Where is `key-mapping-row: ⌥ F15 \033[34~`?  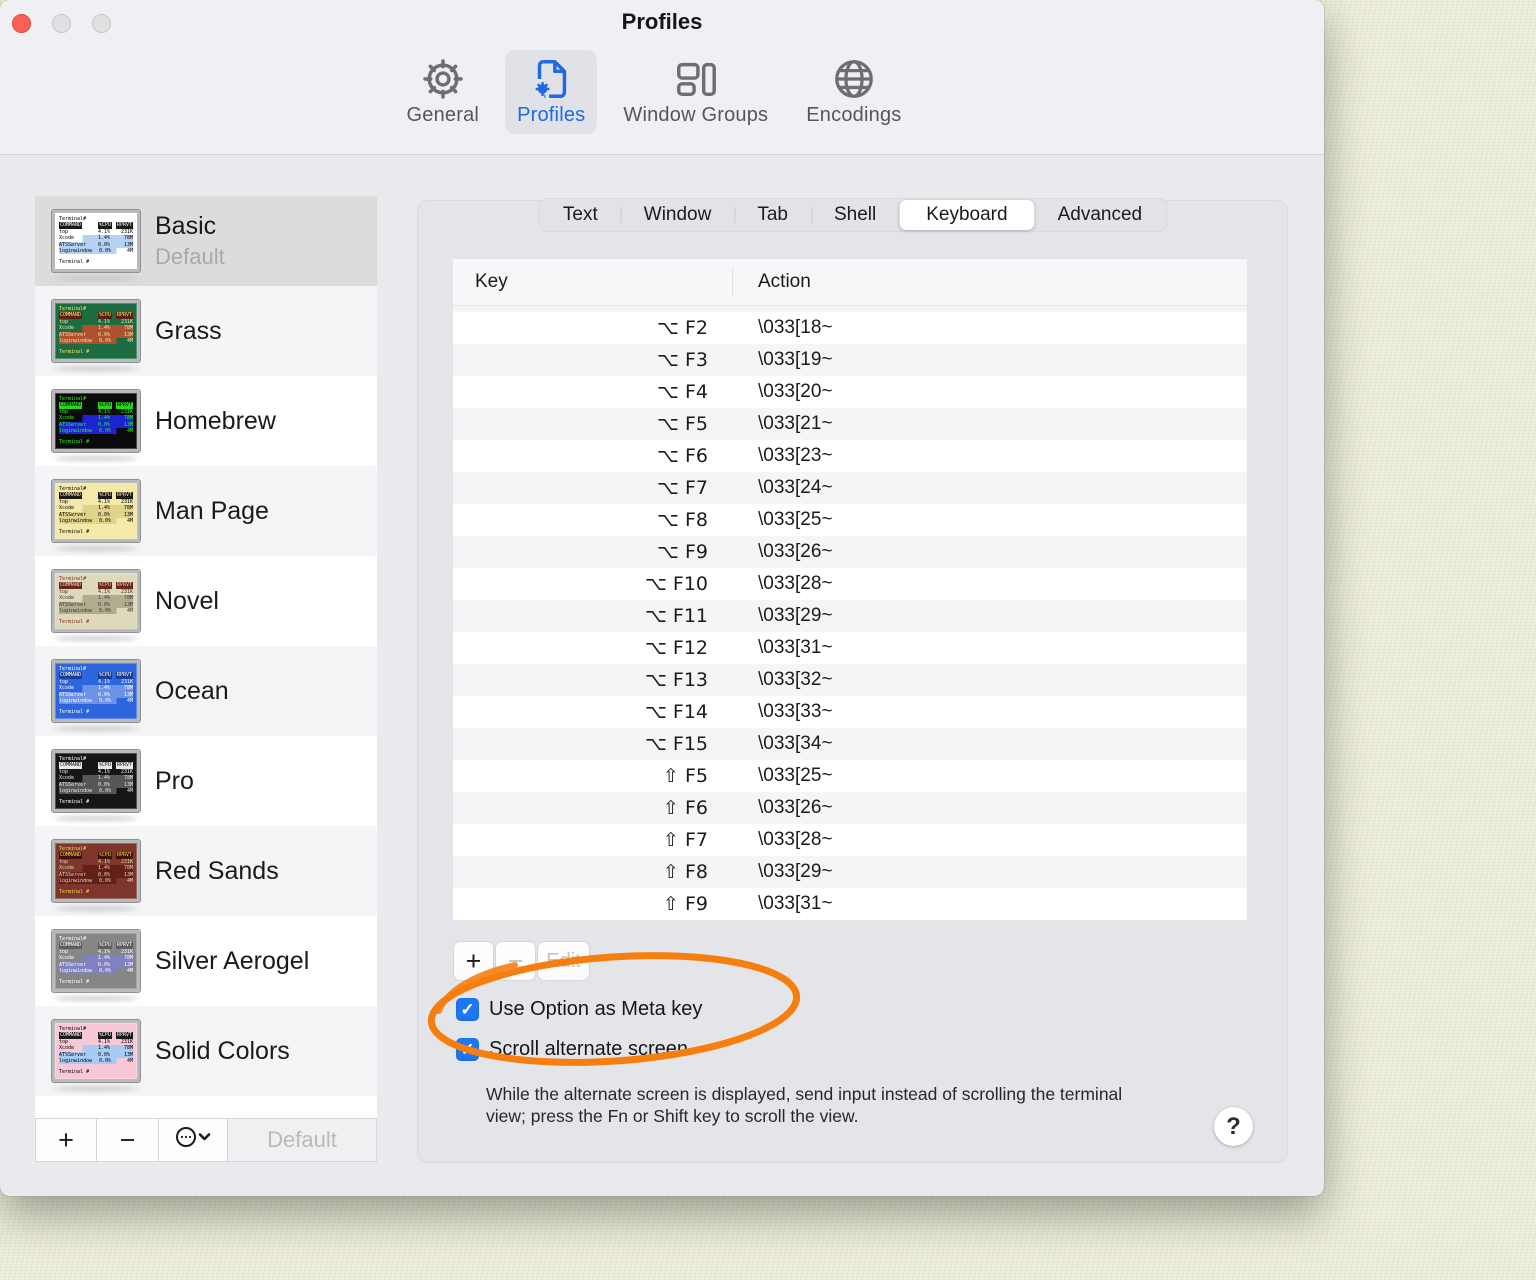
key-mapping-row: ⌥ F15 \033[34~ is located at coordinates (850, 744).